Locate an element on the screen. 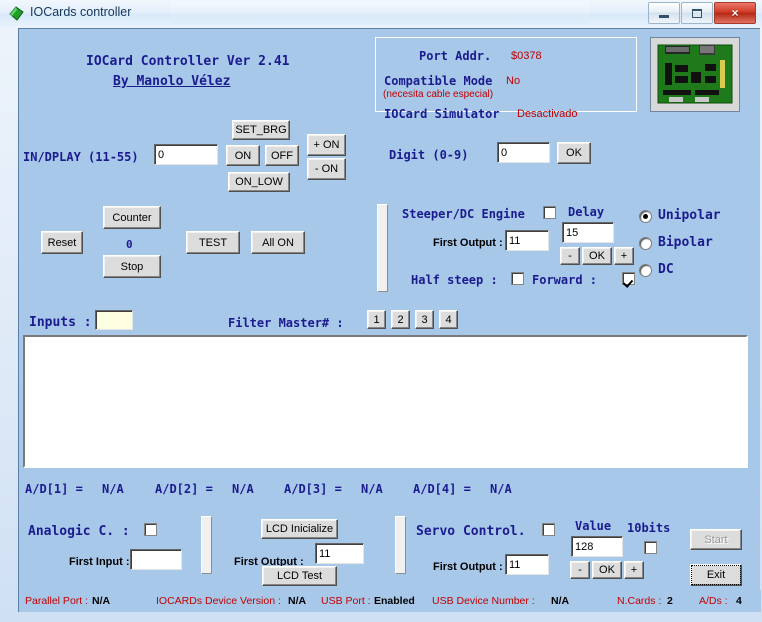 The height and width of the screenshot is (622, 762). stepper-enable-checkbox is located at coordinates (549, 212).